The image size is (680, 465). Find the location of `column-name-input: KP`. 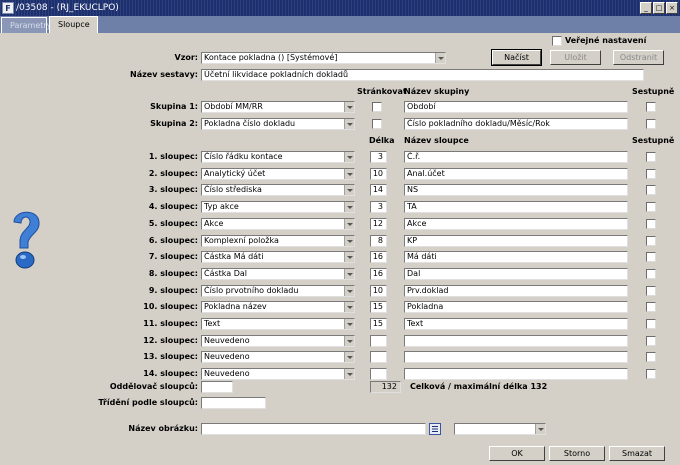

column-name-input: KP is located at coordinates (516, 241).